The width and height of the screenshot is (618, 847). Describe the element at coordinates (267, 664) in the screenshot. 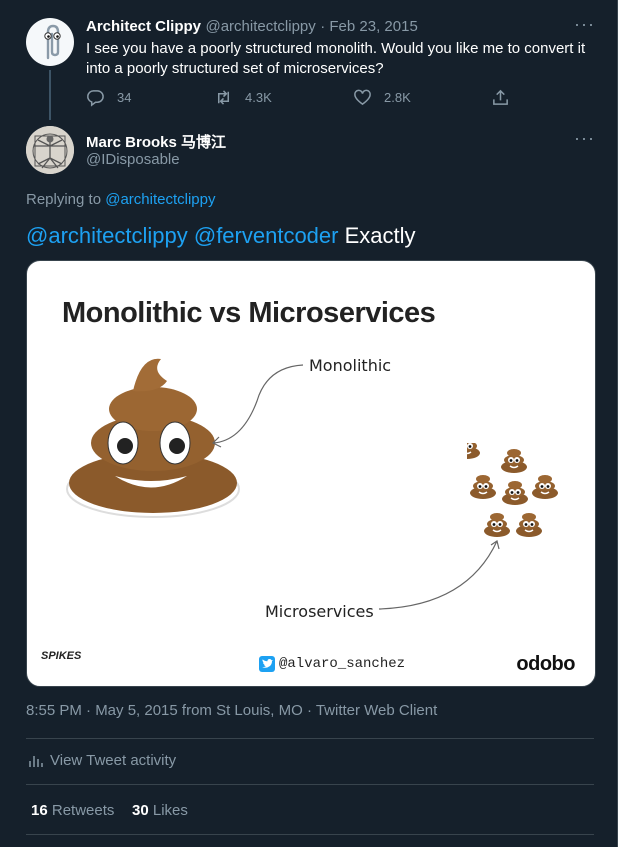

I see `twitter-bird-icon` at that location.